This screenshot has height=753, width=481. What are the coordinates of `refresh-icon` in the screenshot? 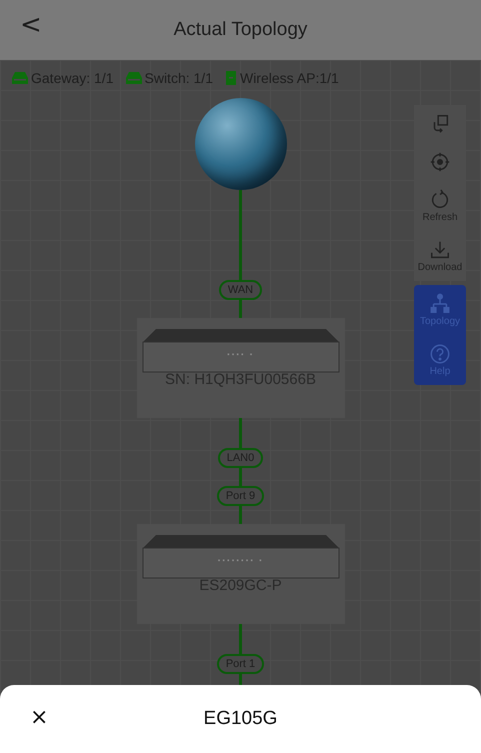 It's located at (440, 200).